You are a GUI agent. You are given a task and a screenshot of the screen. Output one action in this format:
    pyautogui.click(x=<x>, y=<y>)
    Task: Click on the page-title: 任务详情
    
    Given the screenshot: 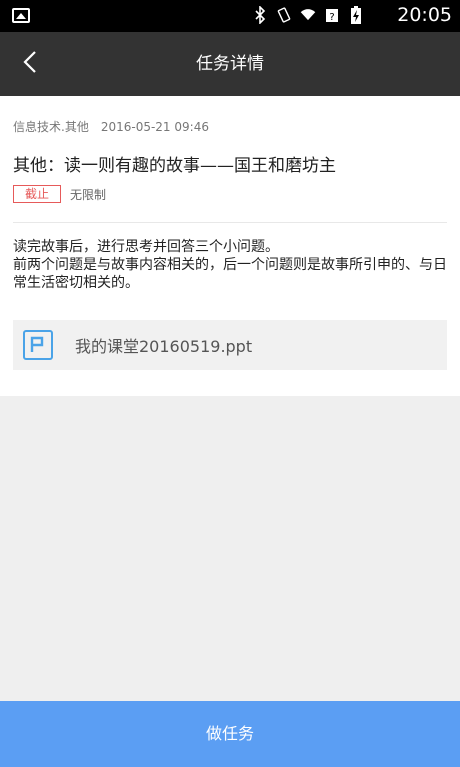 What is the action you would take?
    pyautogui.click(x=230, y=64)
    